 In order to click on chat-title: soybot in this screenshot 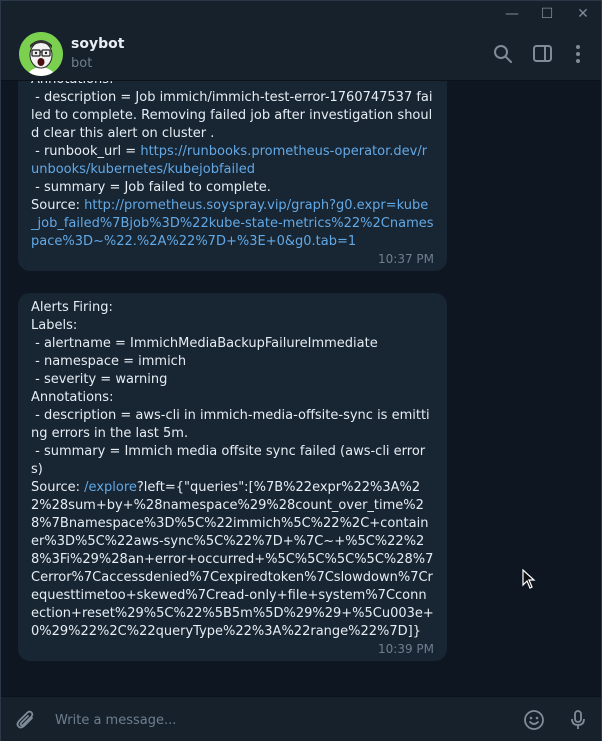, I will do `click(98, 44)`.